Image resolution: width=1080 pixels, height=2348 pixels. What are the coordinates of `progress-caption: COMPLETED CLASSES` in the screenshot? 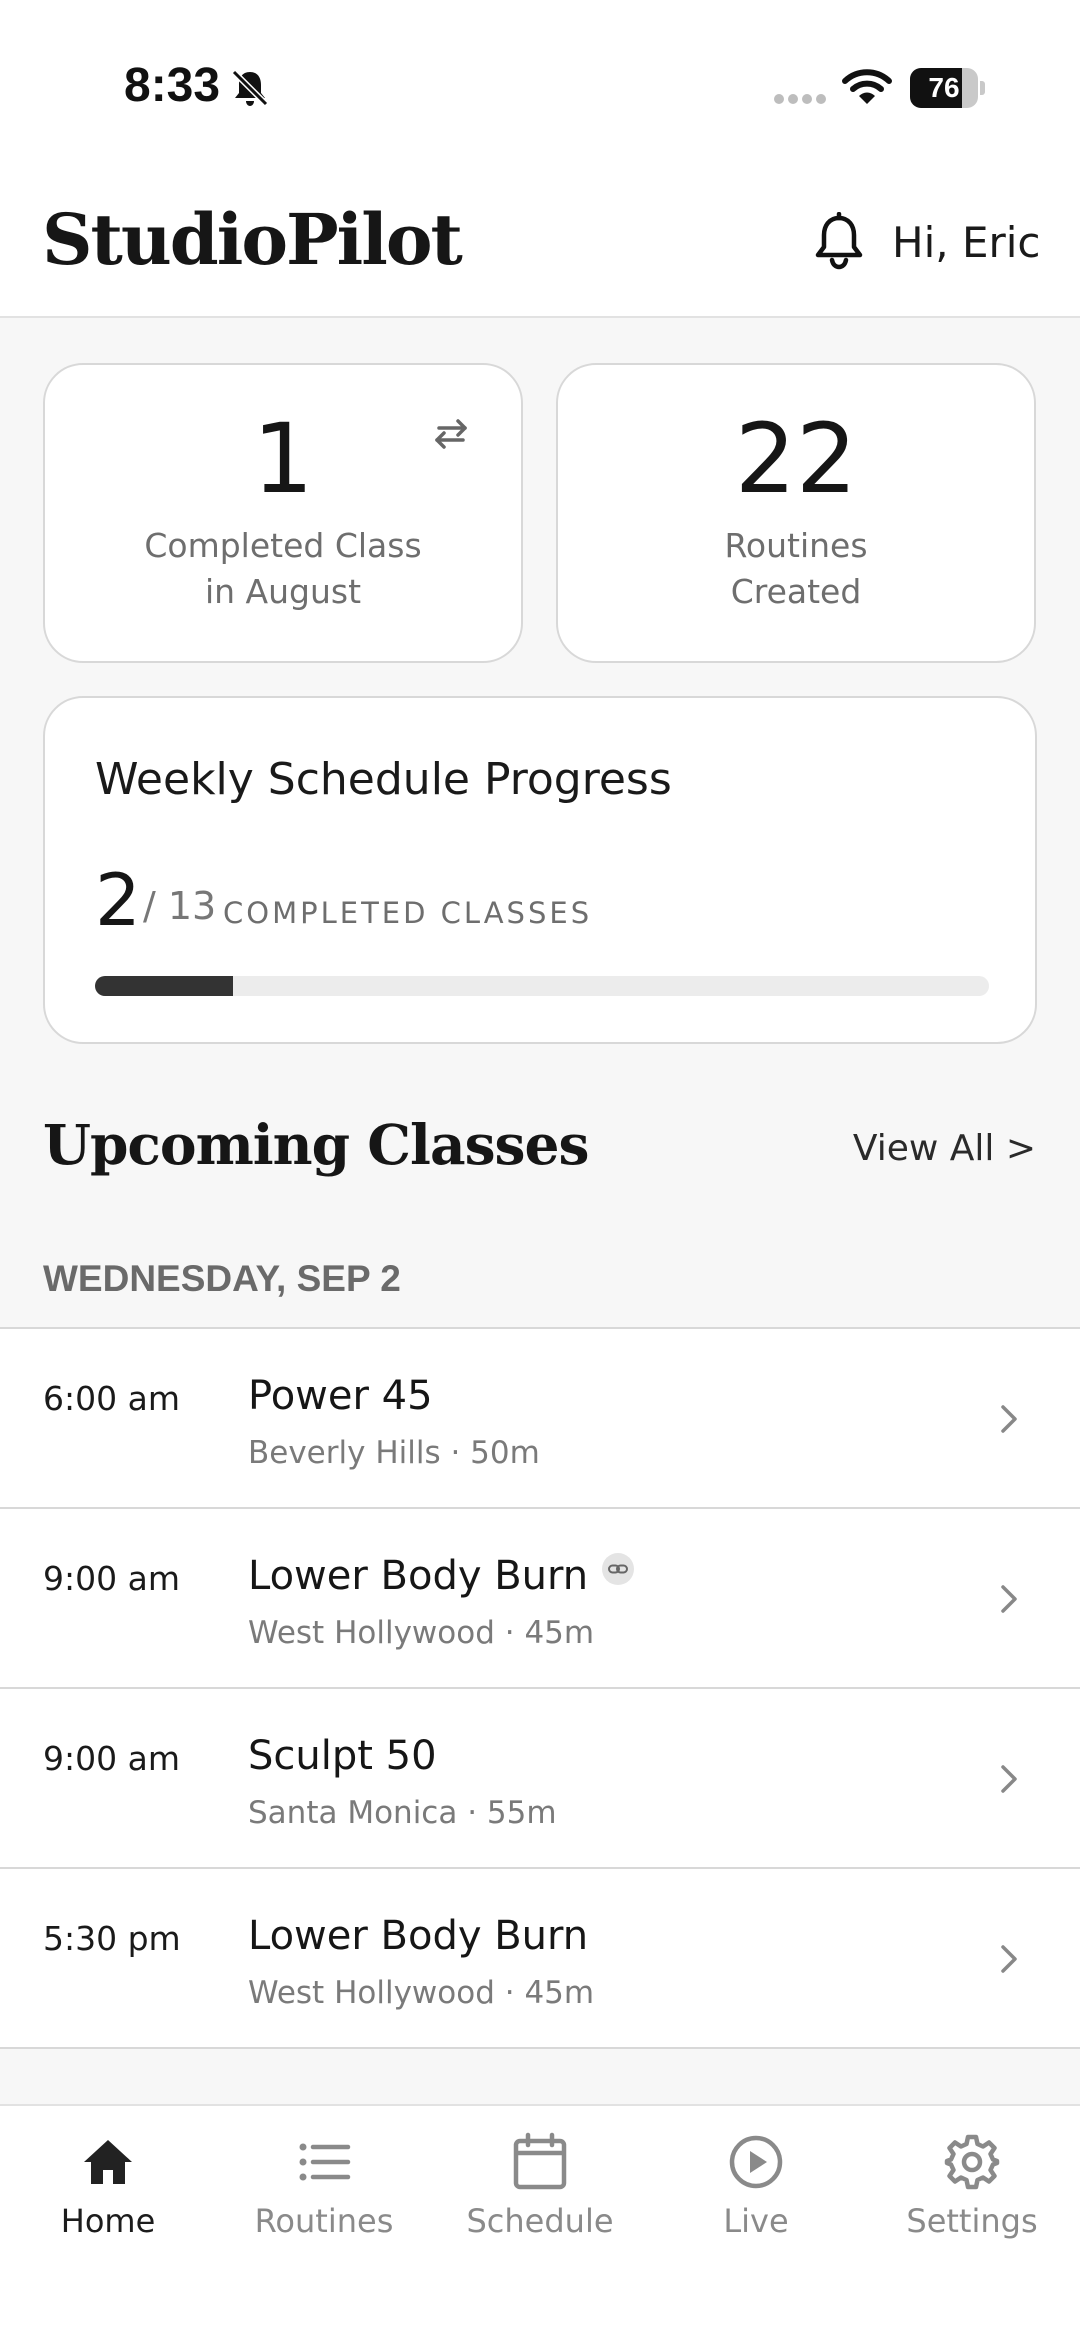 It's located at (408, 913).